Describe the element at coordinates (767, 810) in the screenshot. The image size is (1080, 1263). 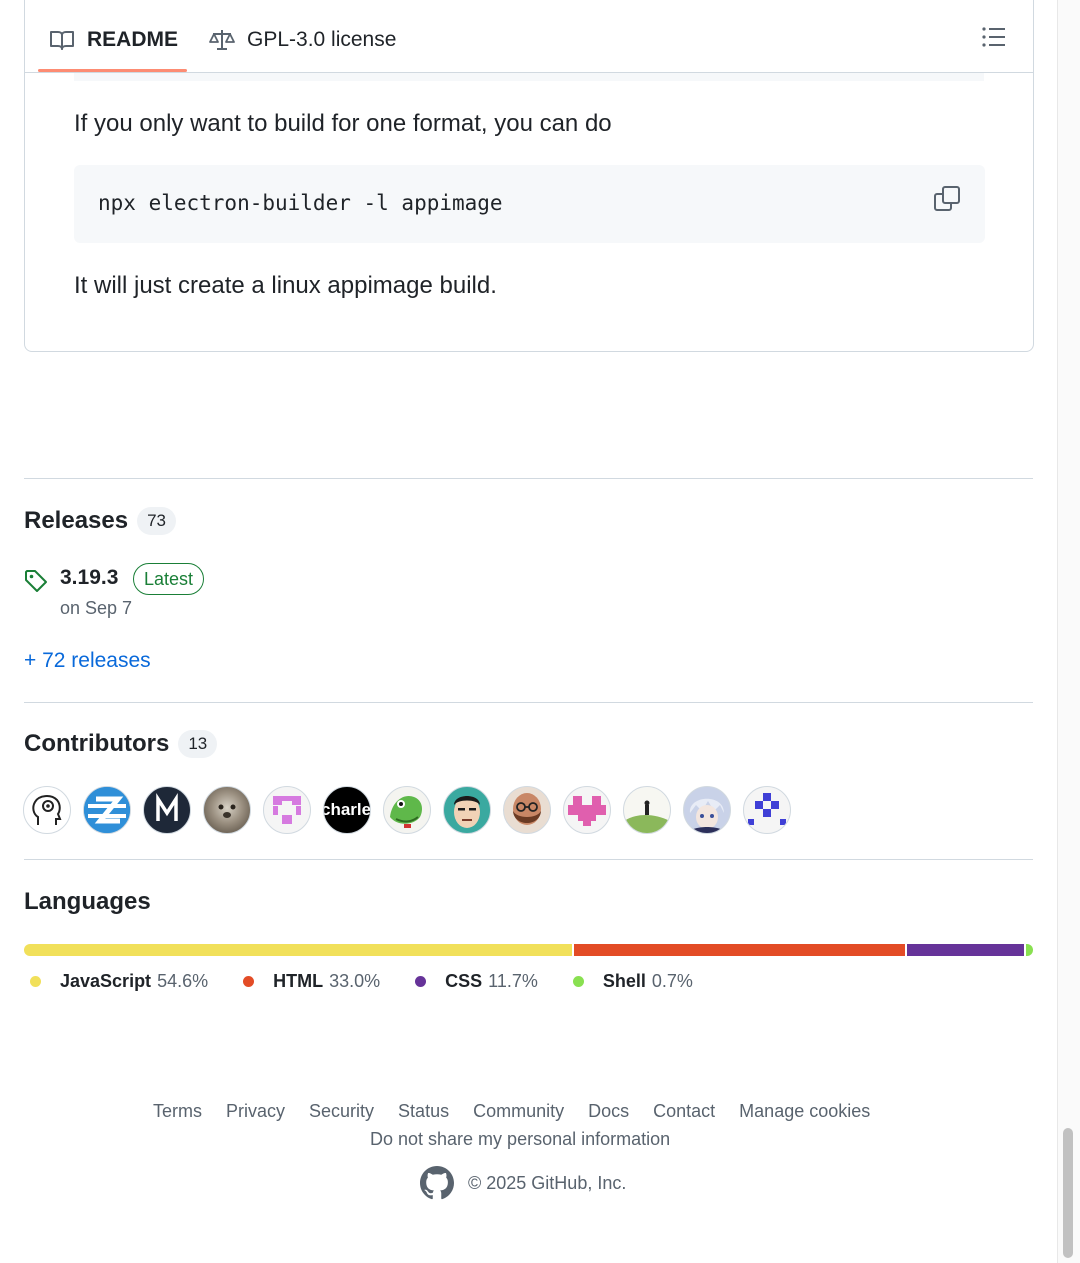
I see `blue-pixel-avatar` at that location.